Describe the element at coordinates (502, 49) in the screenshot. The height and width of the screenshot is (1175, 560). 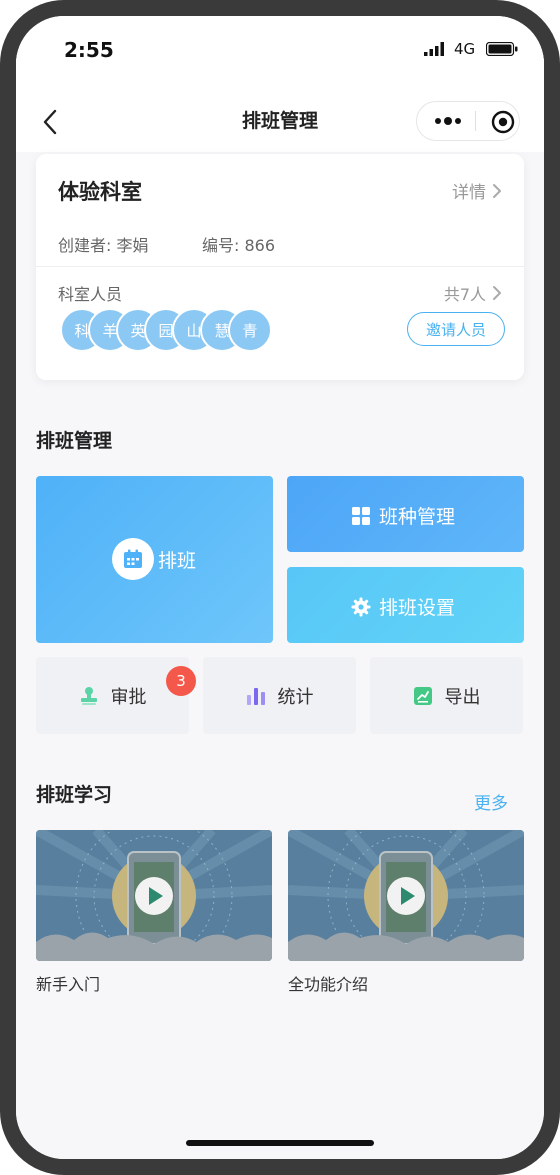
I see `battery-icon` at that location.